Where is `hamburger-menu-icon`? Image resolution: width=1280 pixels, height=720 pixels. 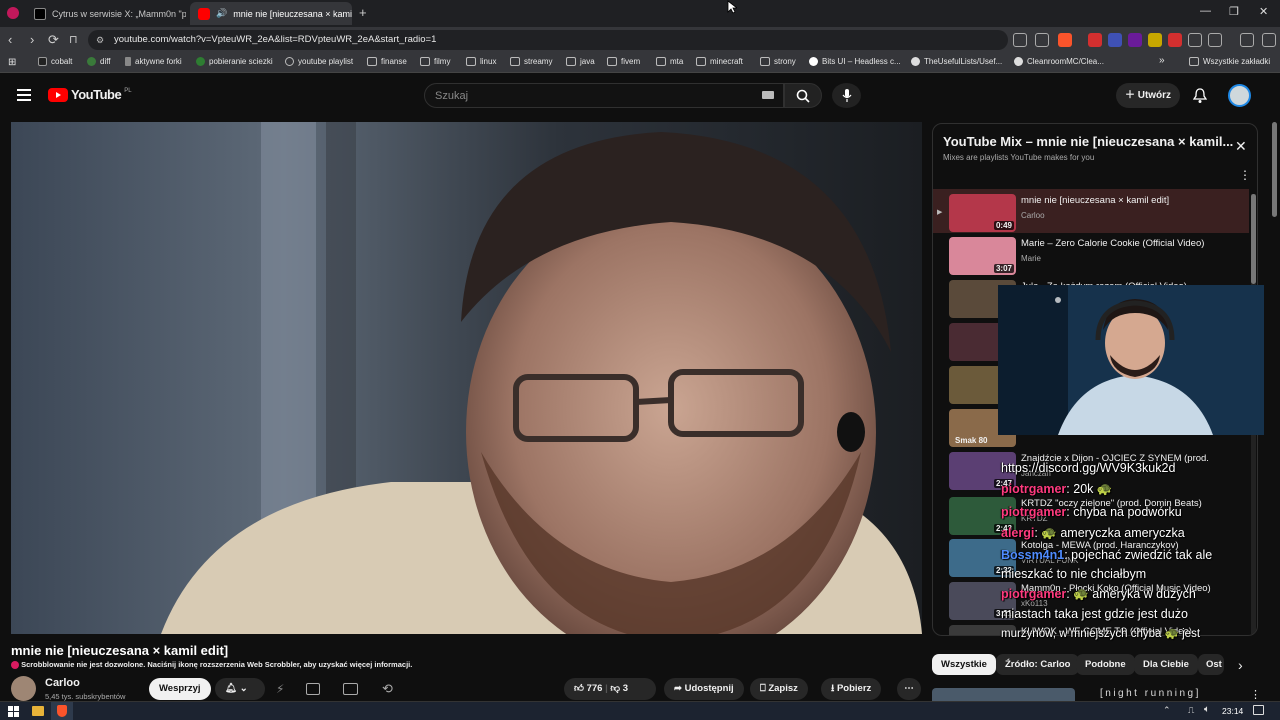 hamburger-menu-icon is located at coordinates (24, 95).